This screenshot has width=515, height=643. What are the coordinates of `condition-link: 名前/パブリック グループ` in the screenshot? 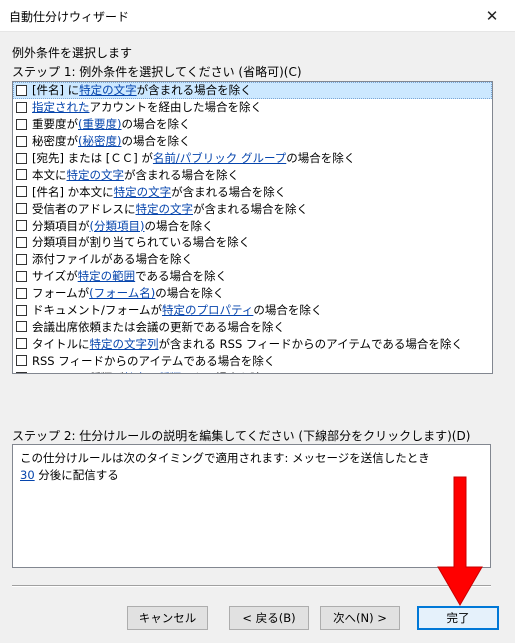 It's located at (219, 158).